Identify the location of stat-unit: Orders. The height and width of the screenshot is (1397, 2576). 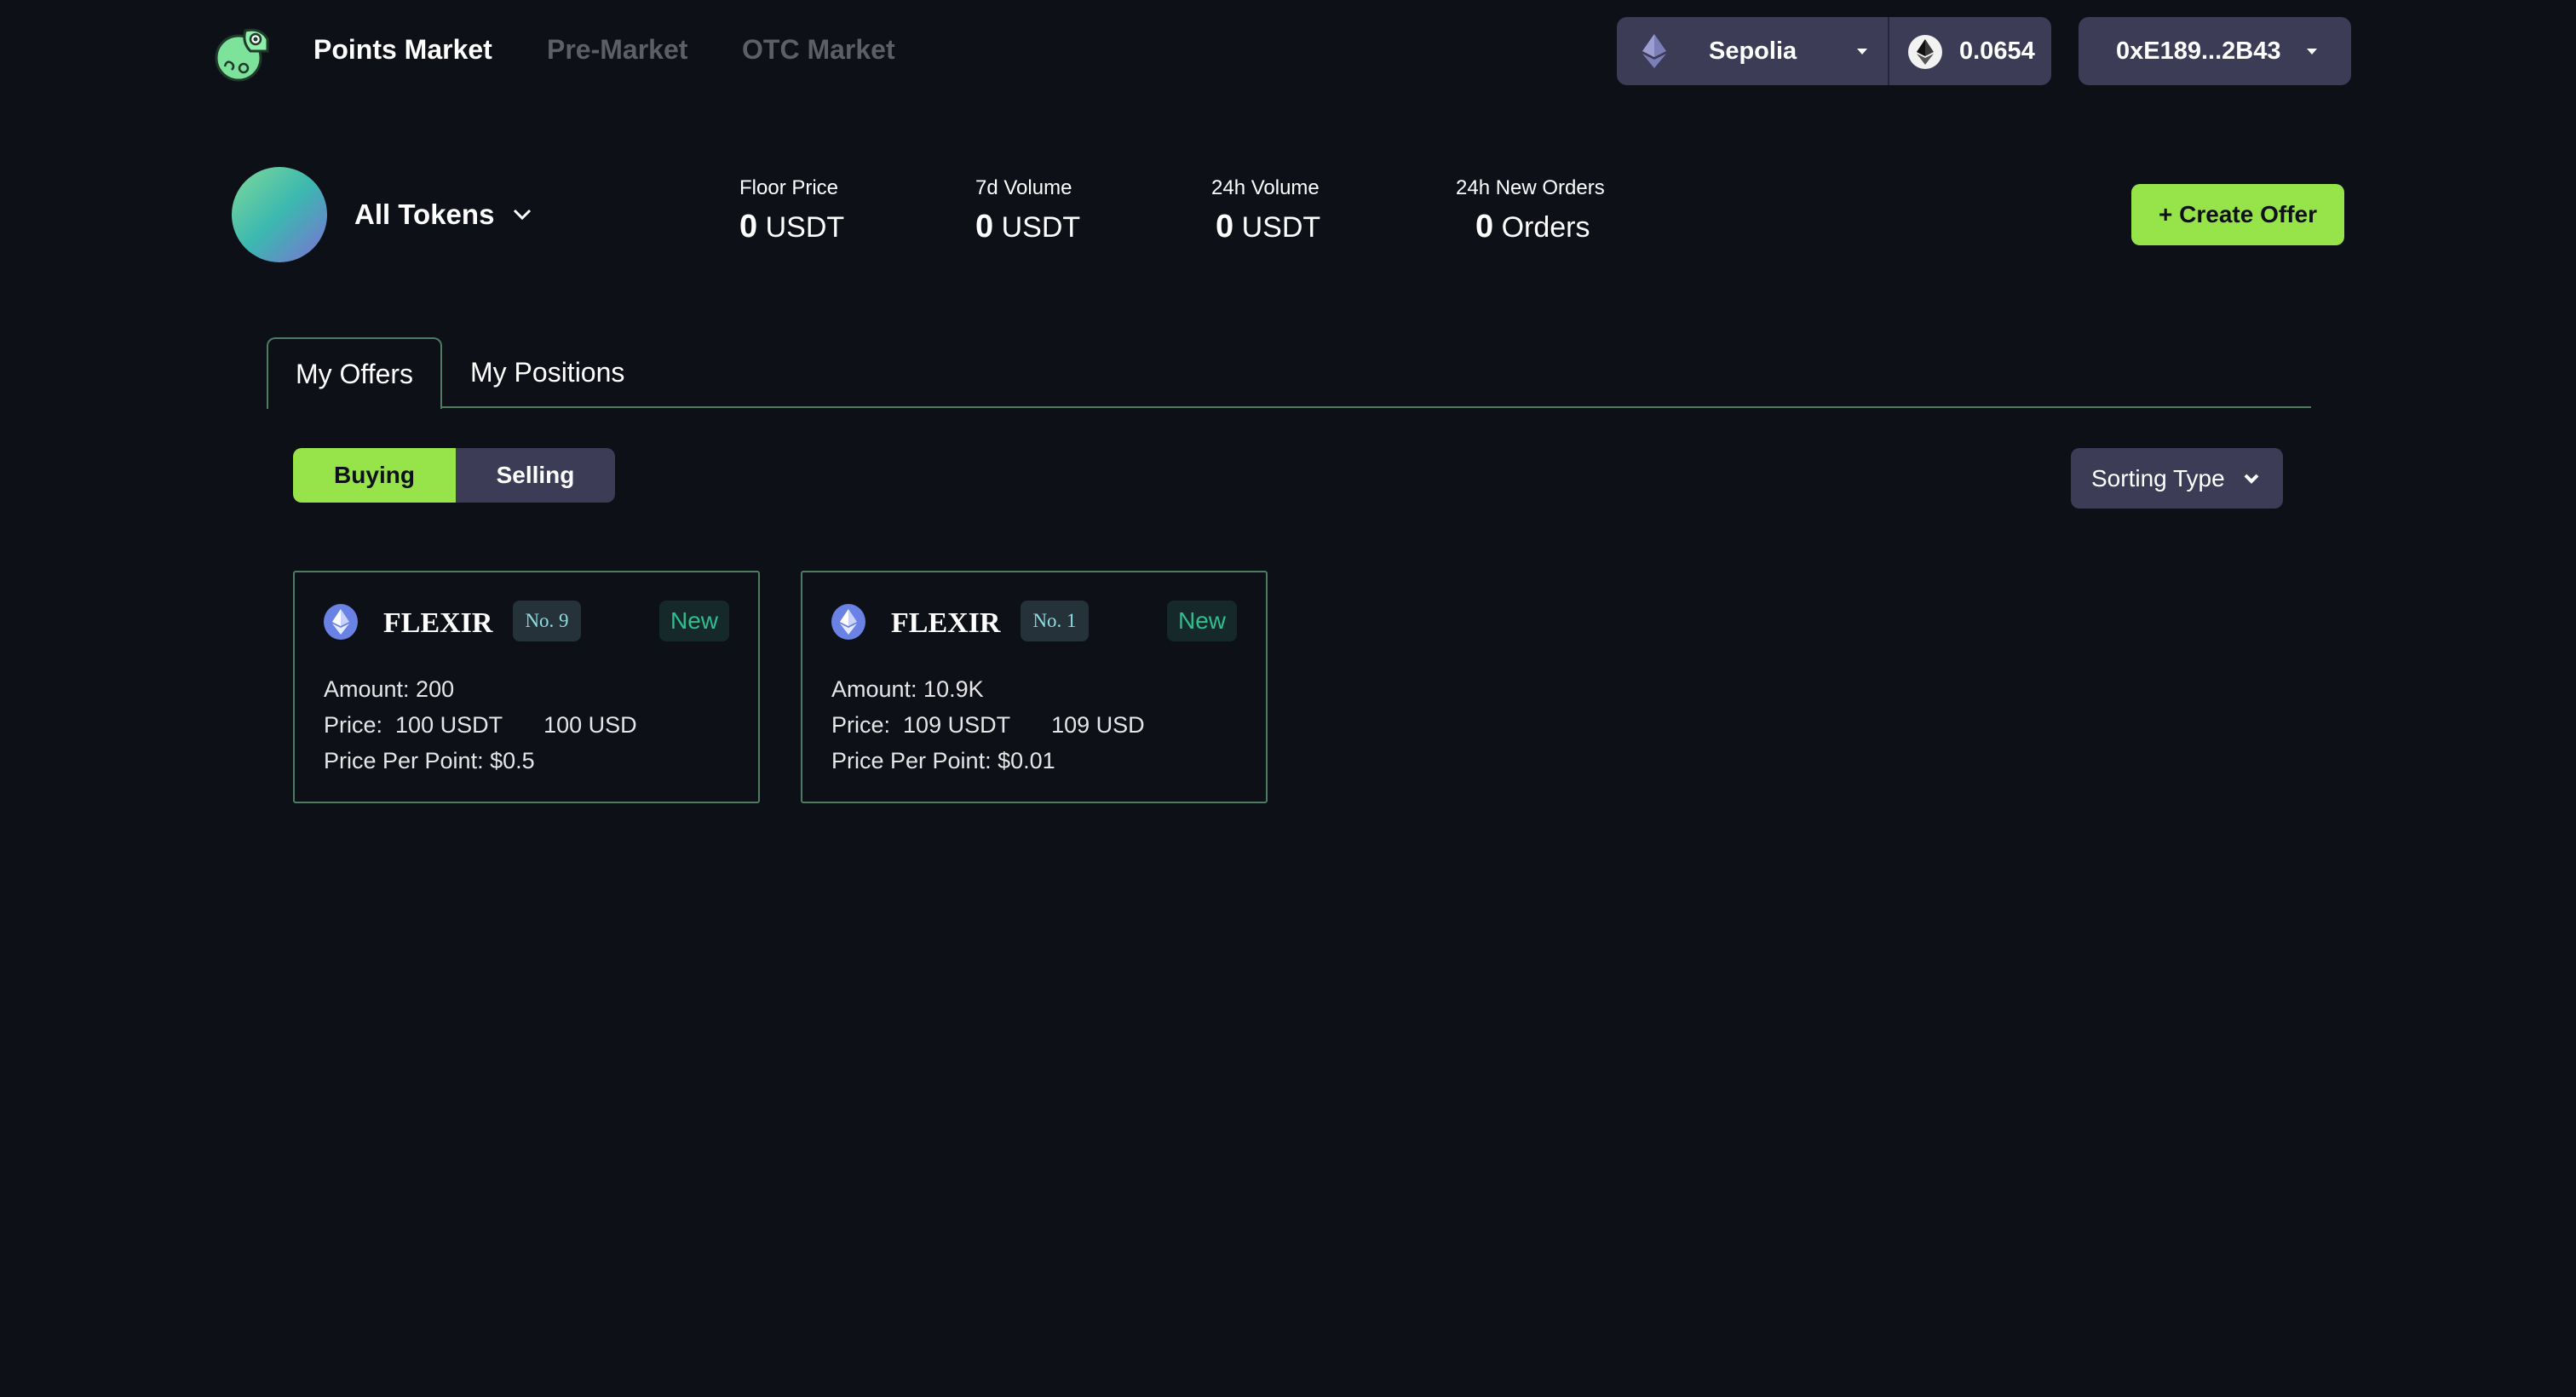
(1545, 227).